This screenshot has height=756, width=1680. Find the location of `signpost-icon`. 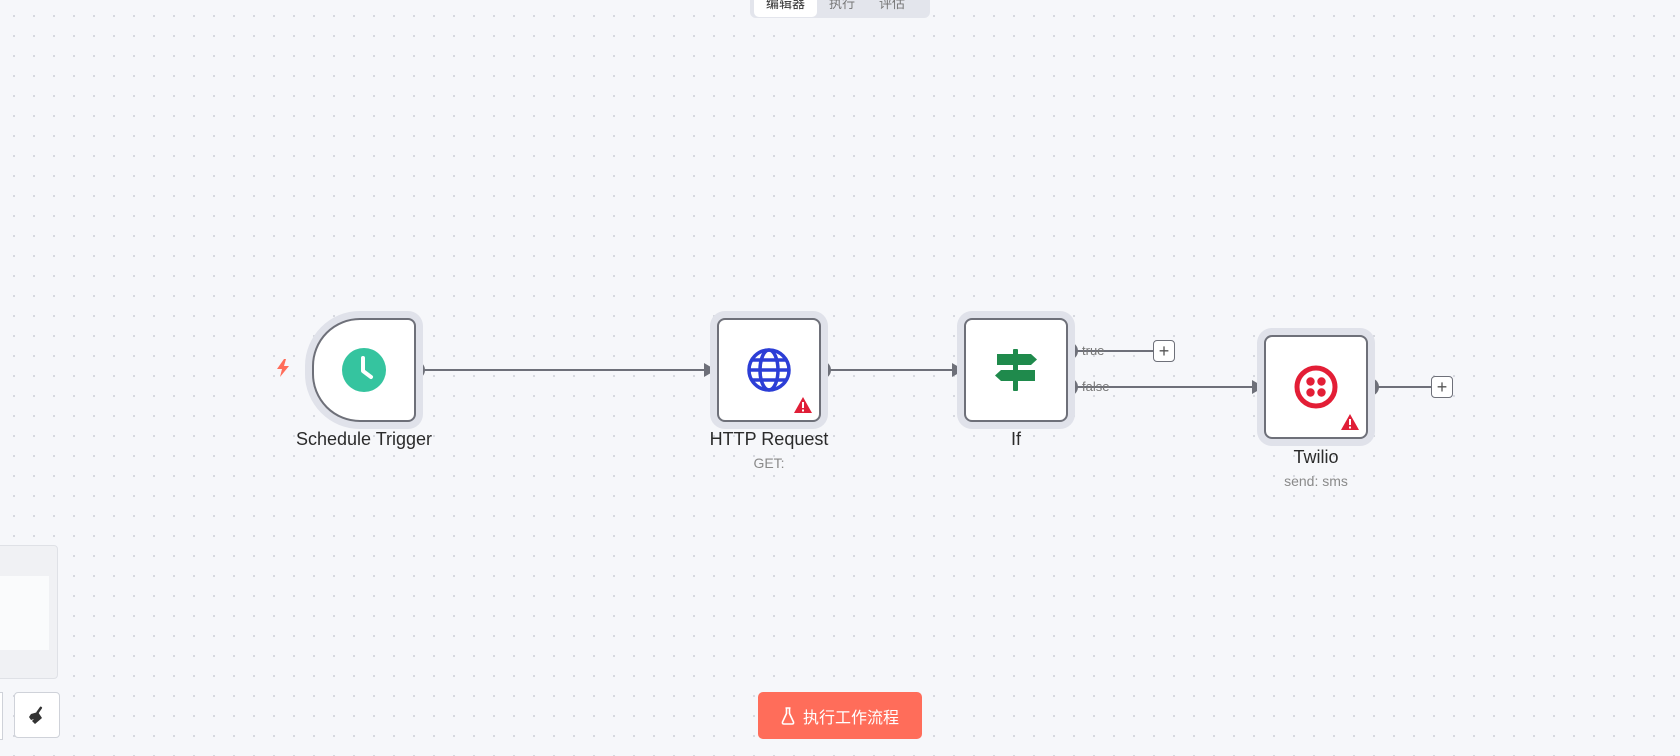

signpost-icon is located at coordinates (1016, 370).